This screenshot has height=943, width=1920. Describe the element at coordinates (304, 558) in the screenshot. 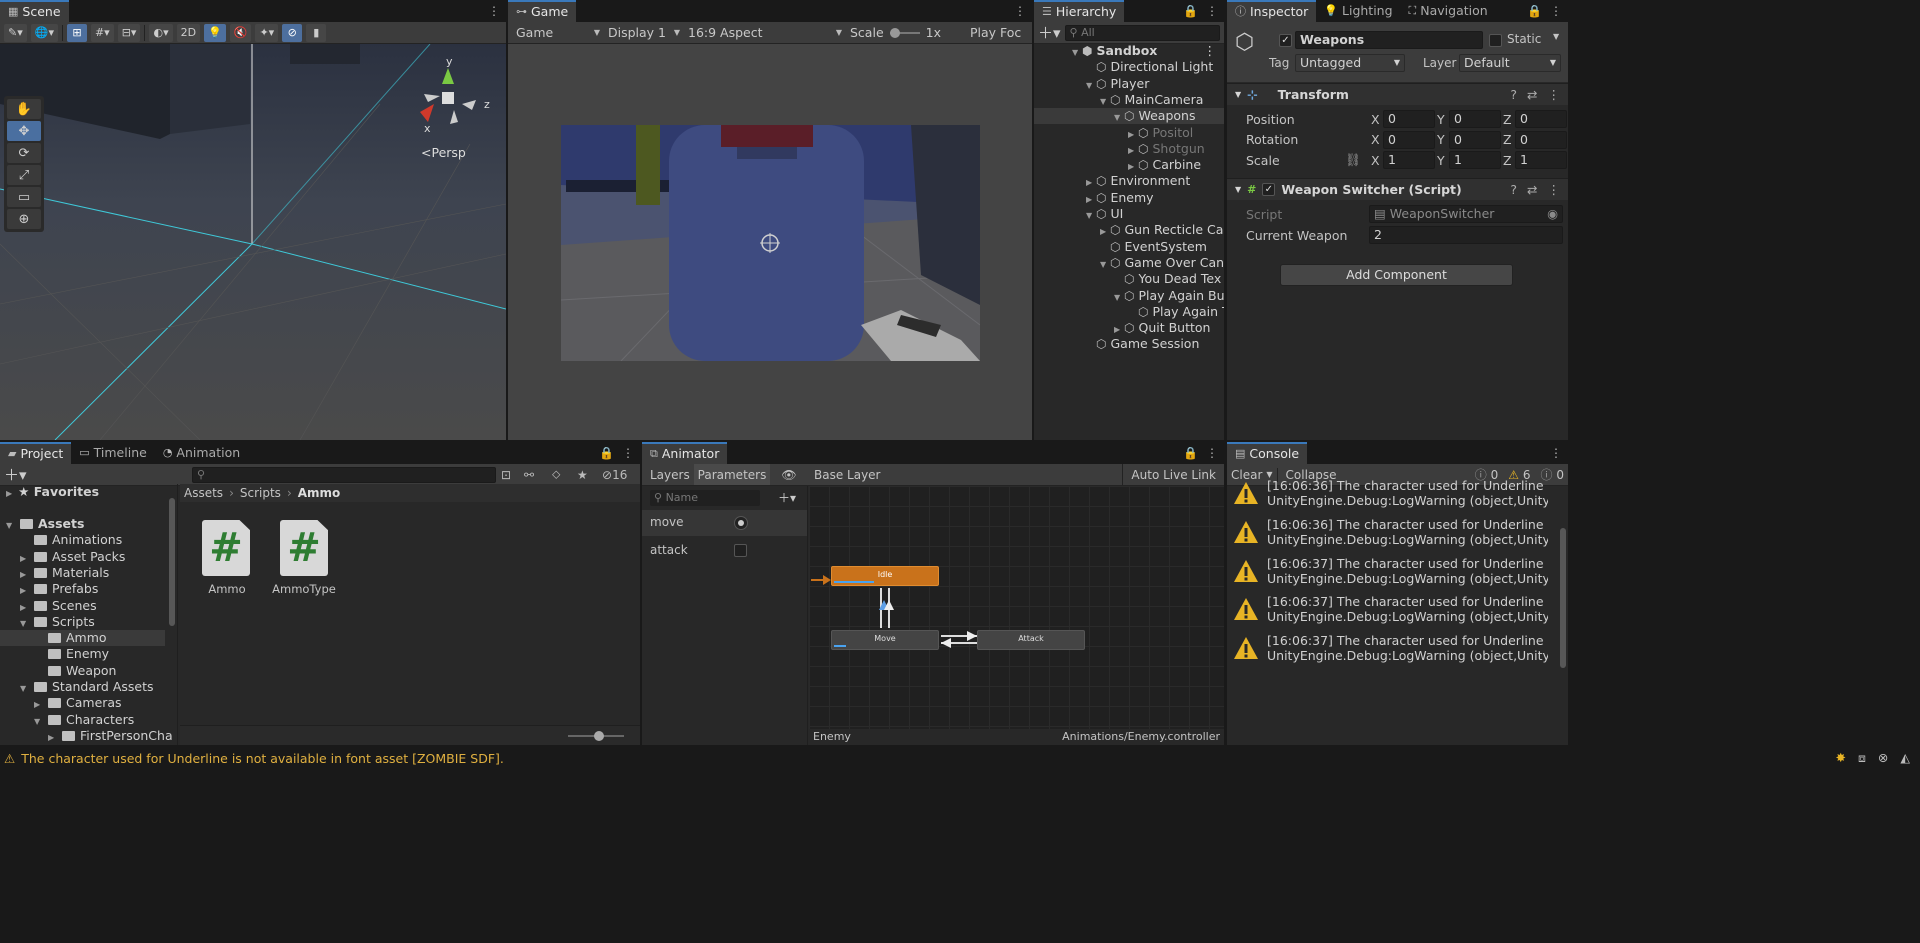

I see `file-tile-ammotype: # AmmoType` at that location.